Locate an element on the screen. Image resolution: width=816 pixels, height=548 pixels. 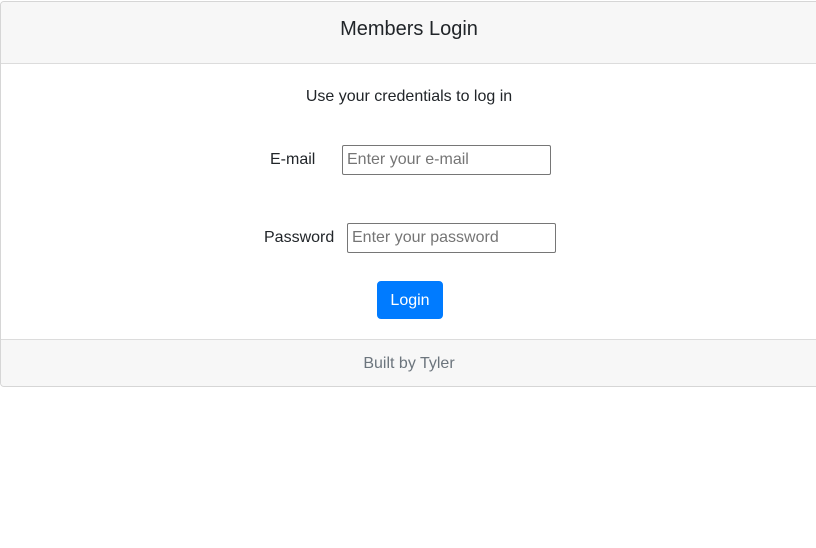
password-label: Password is located at coordinates (299, 237).